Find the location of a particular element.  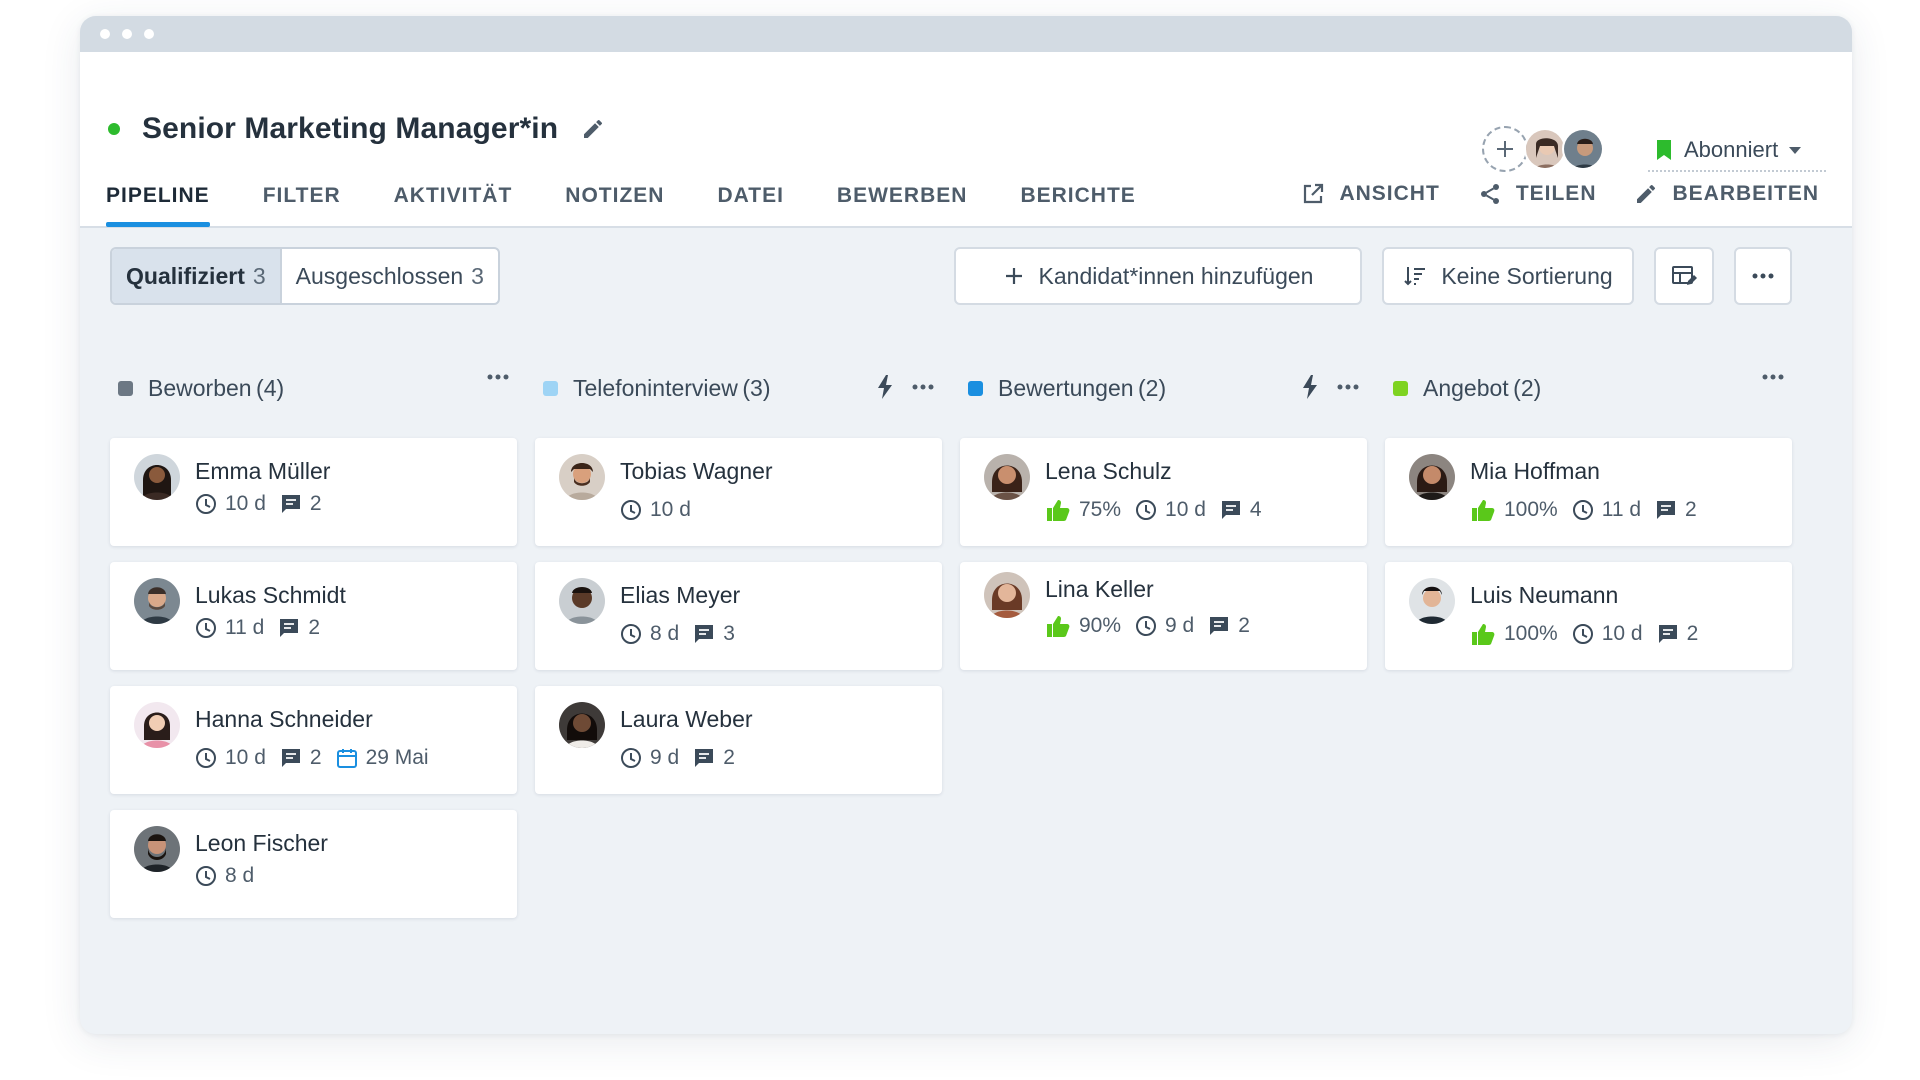

candidate-card: Tobias Wagner 10 d is located at coordinates (738, 492).